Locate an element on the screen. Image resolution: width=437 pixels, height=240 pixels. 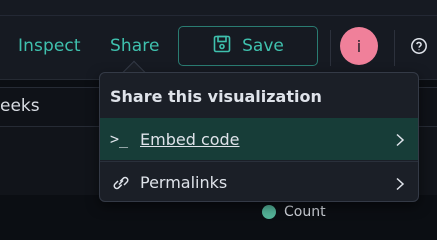
save-button-label: Save is located at coordinates (263, 46).